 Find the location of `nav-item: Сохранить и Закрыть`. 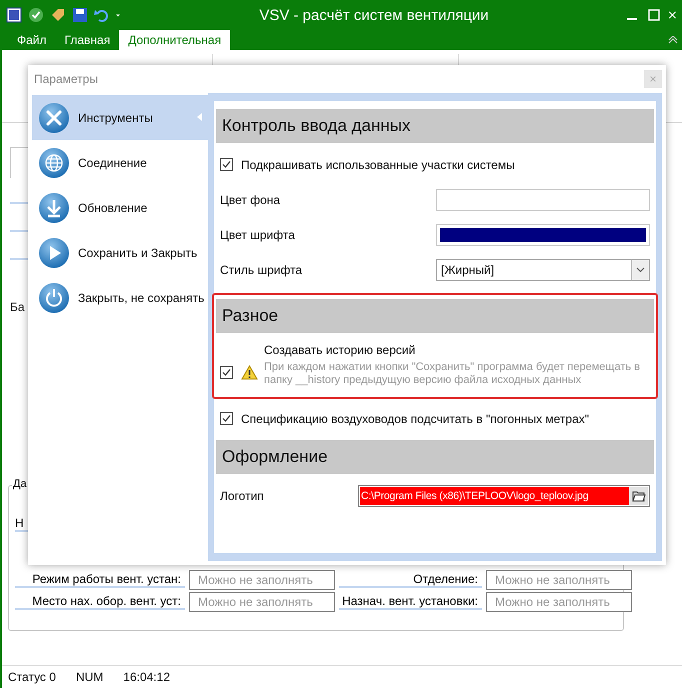

nav-item: Сохранить и Закрыть is located at coordinates (120, 252).